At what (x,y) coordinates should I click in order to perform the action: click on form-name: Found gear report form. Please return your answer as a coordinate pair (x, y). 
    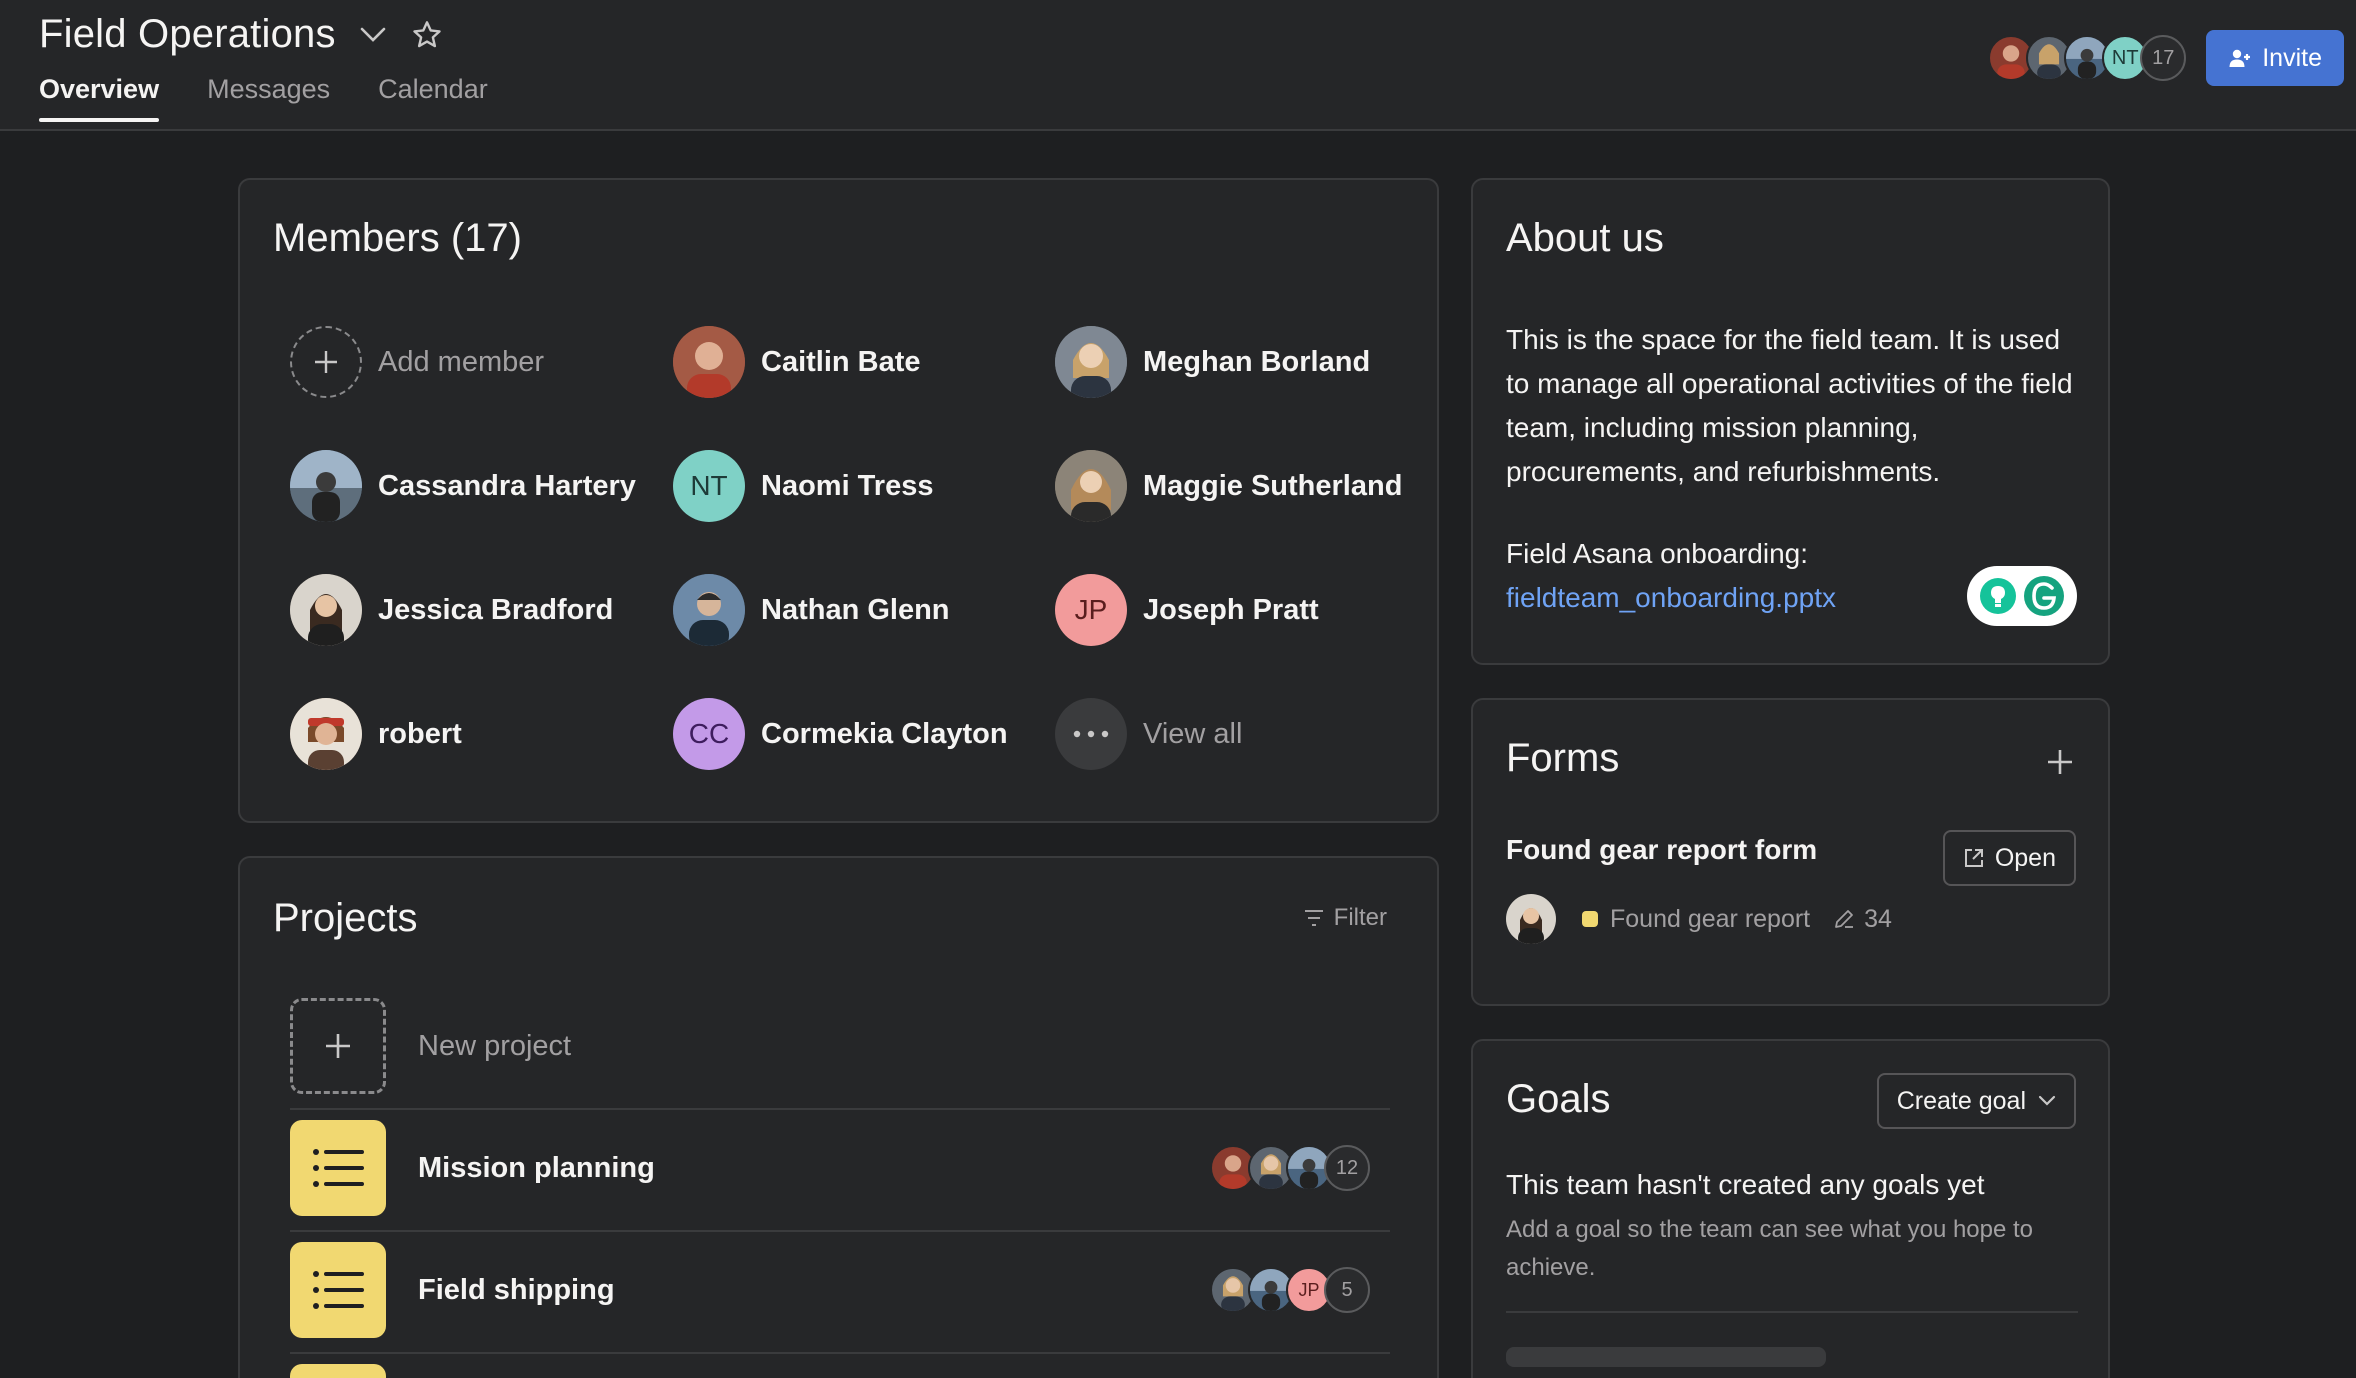
    Looking at the image, I should click on (1661, 850).